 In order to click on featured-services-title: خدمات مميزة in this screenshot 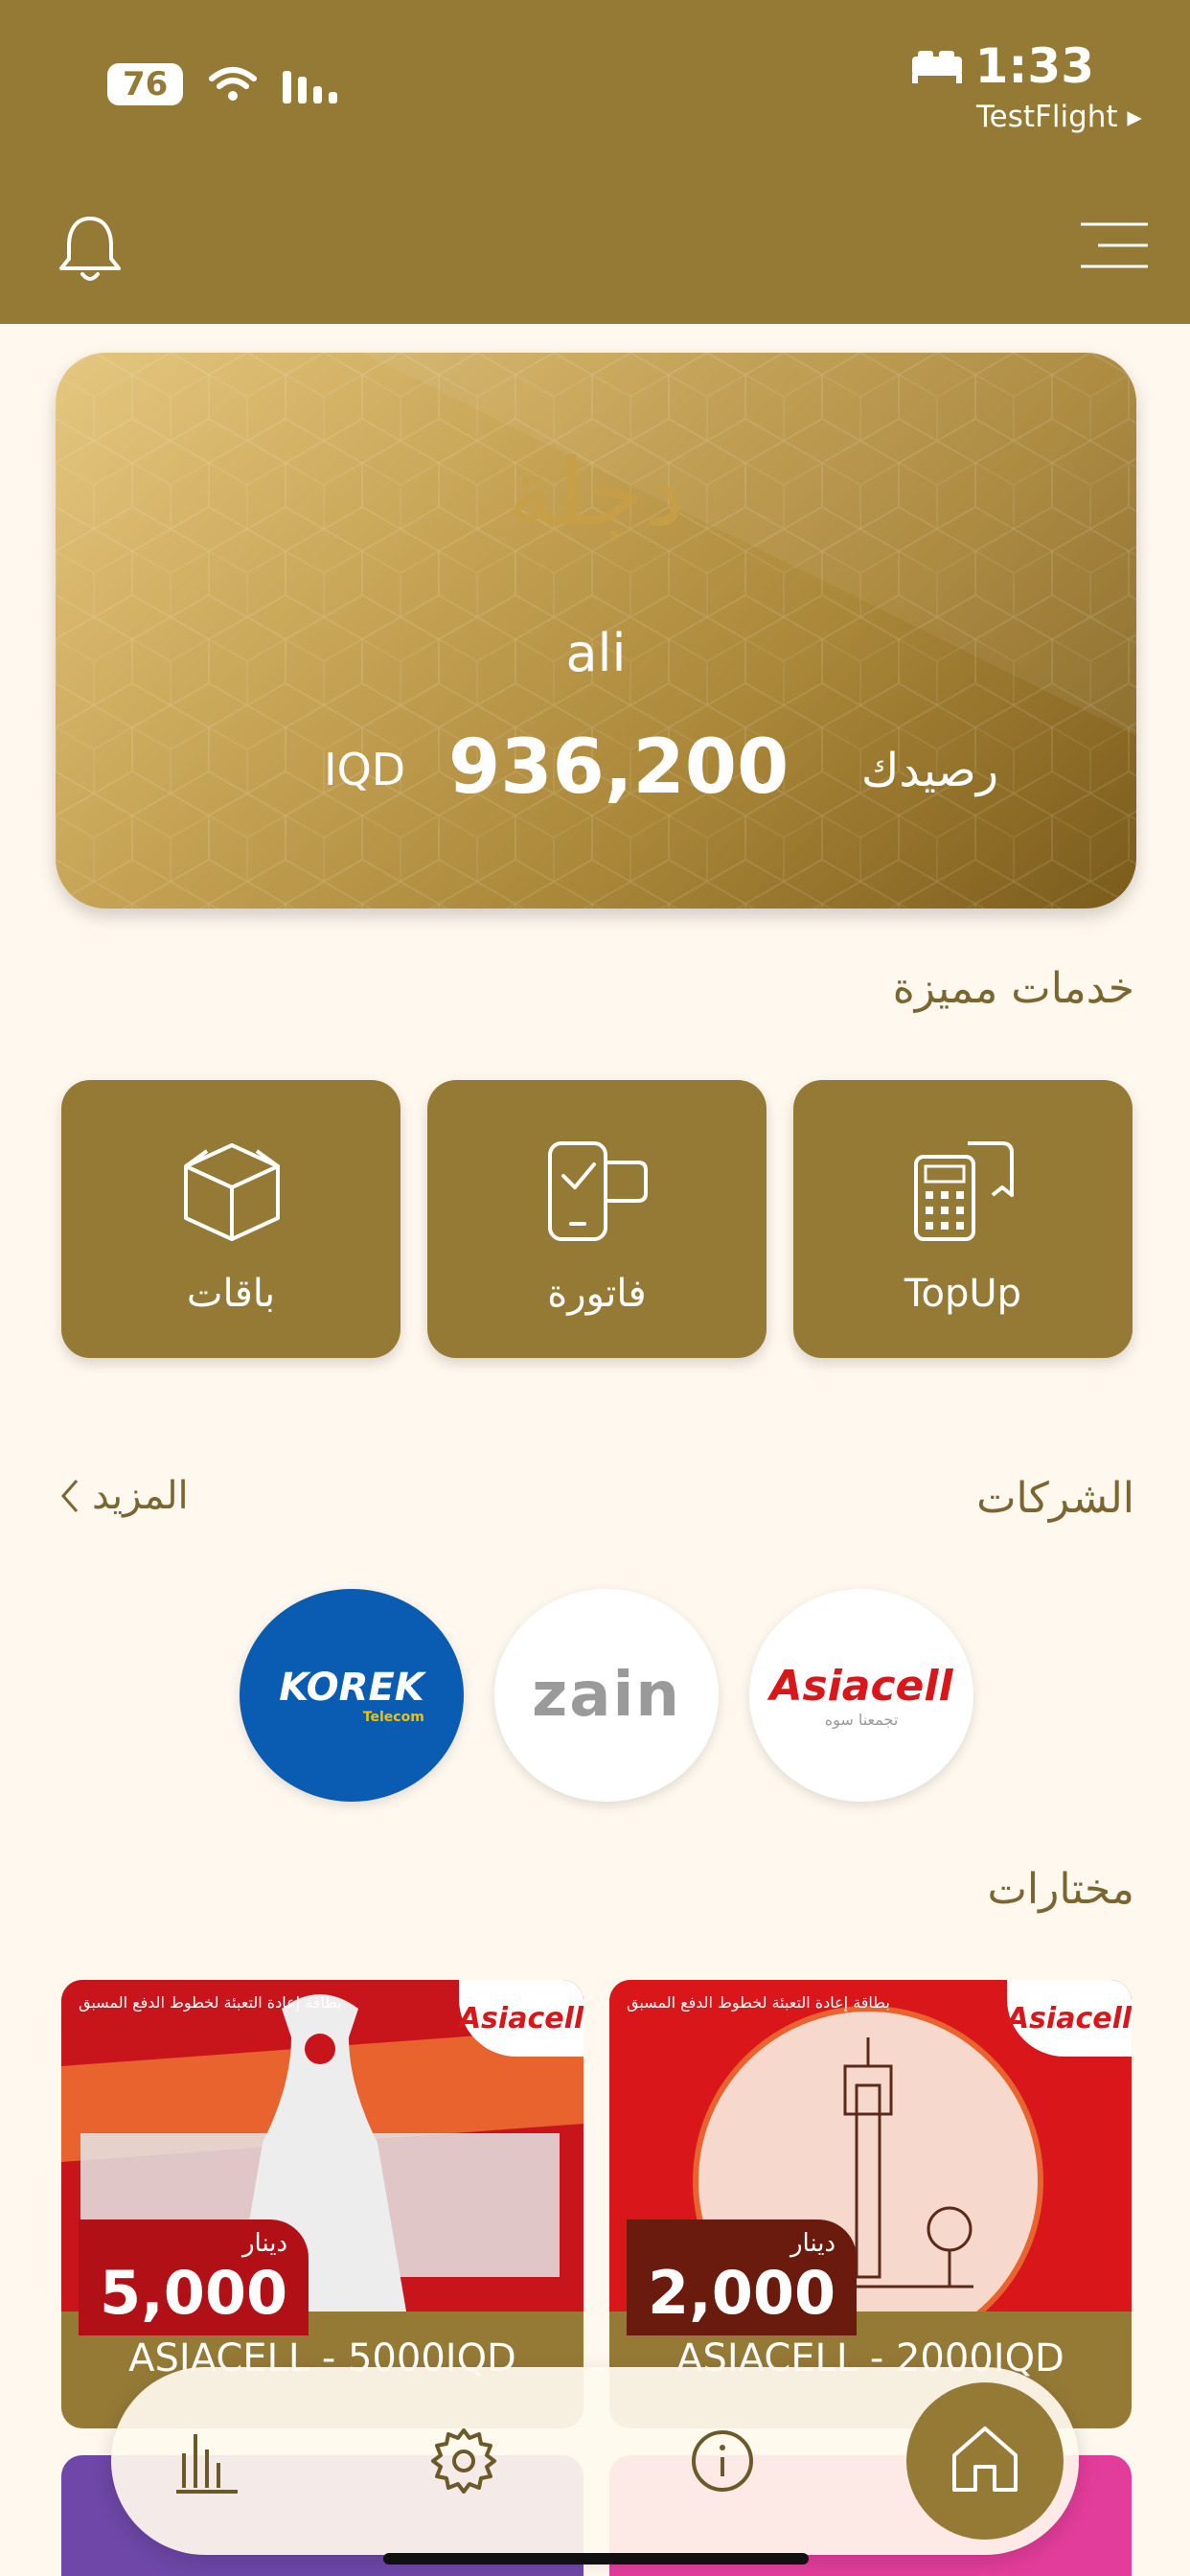, I will do `click(1013, 989)`.